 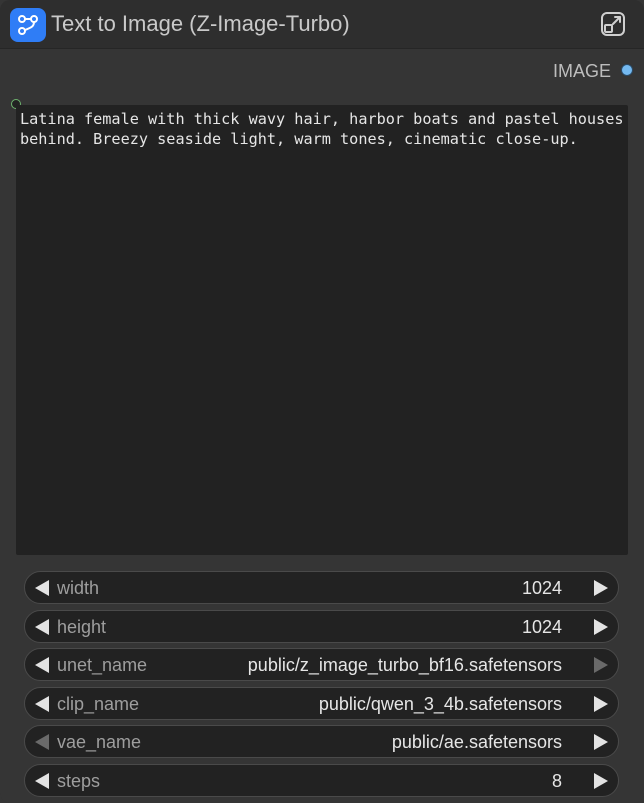 What do you see at coordinates (321, 587) in the screenshot?
I see `widget-width: width 1024` at bounding box center [321, 587].